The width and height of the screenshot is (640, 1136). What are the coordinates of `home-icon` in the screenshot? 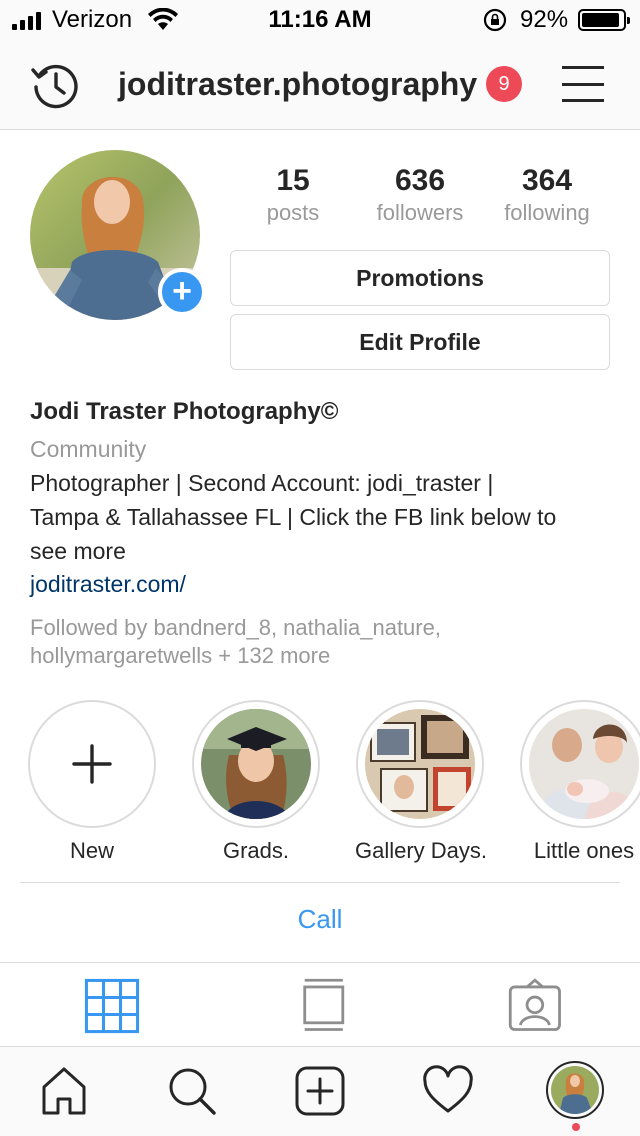 It's located at (64, 1091).